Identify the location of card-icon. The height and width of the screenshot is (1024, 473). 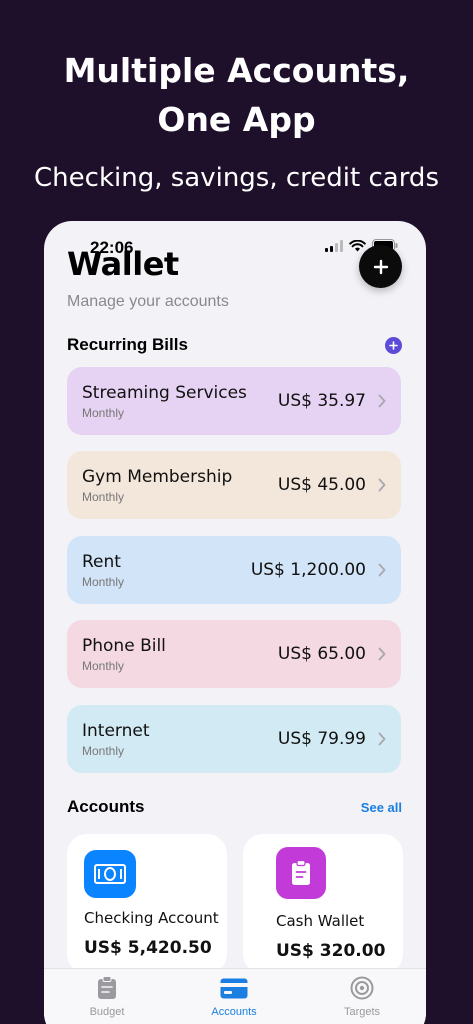
(234, 988).